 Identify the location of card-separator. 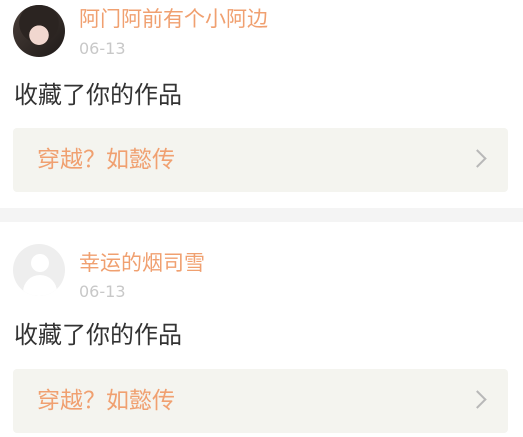
(261, 215).